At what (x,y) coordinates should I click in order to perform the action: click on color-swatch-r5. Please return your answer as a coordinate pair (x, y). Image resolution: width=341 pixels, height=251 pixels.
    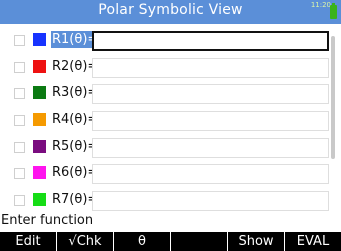
    Looking at the image, I should click on (39, 146).